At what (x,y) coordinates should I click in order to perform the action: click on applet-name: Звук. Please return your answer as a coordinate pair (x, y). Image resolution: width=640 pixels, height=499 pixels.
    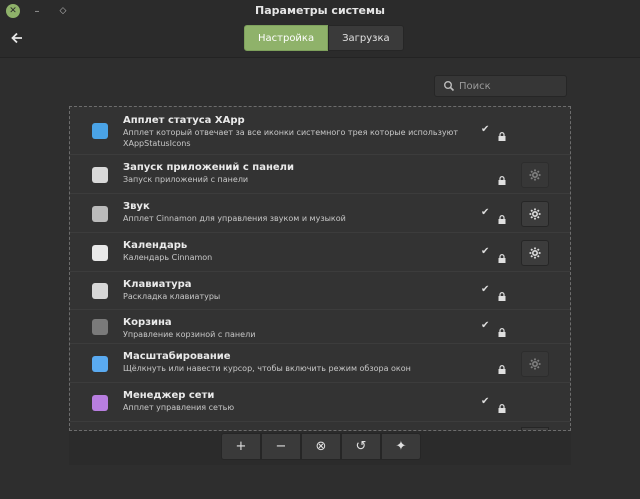
    Looking at the image, I should click on (136, 206).